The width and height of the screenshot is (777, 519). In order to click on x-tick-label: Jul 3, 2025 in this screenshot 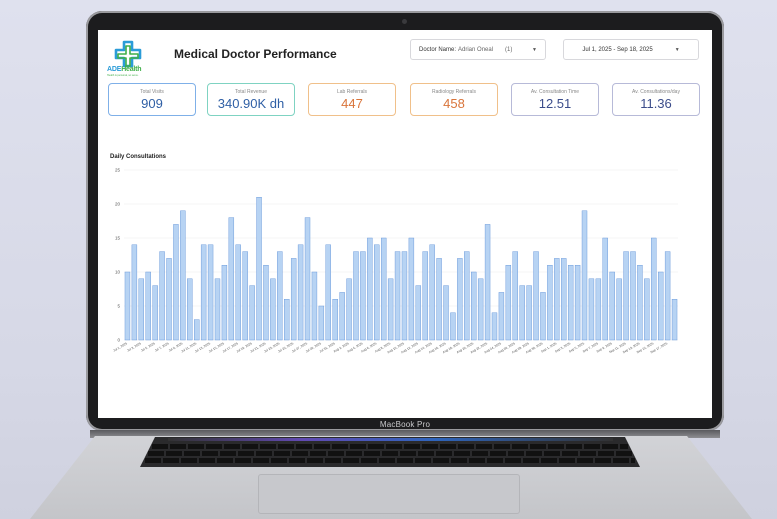, I will do `click(134, 346)`.